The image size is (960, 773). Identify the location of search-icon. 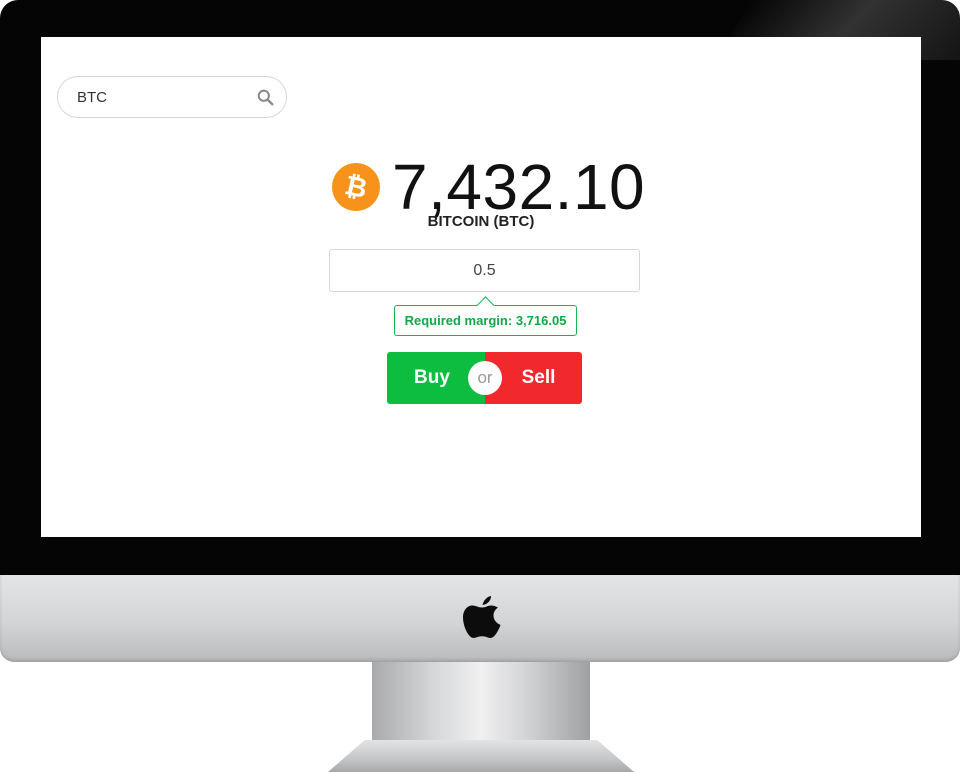
(265, 97).